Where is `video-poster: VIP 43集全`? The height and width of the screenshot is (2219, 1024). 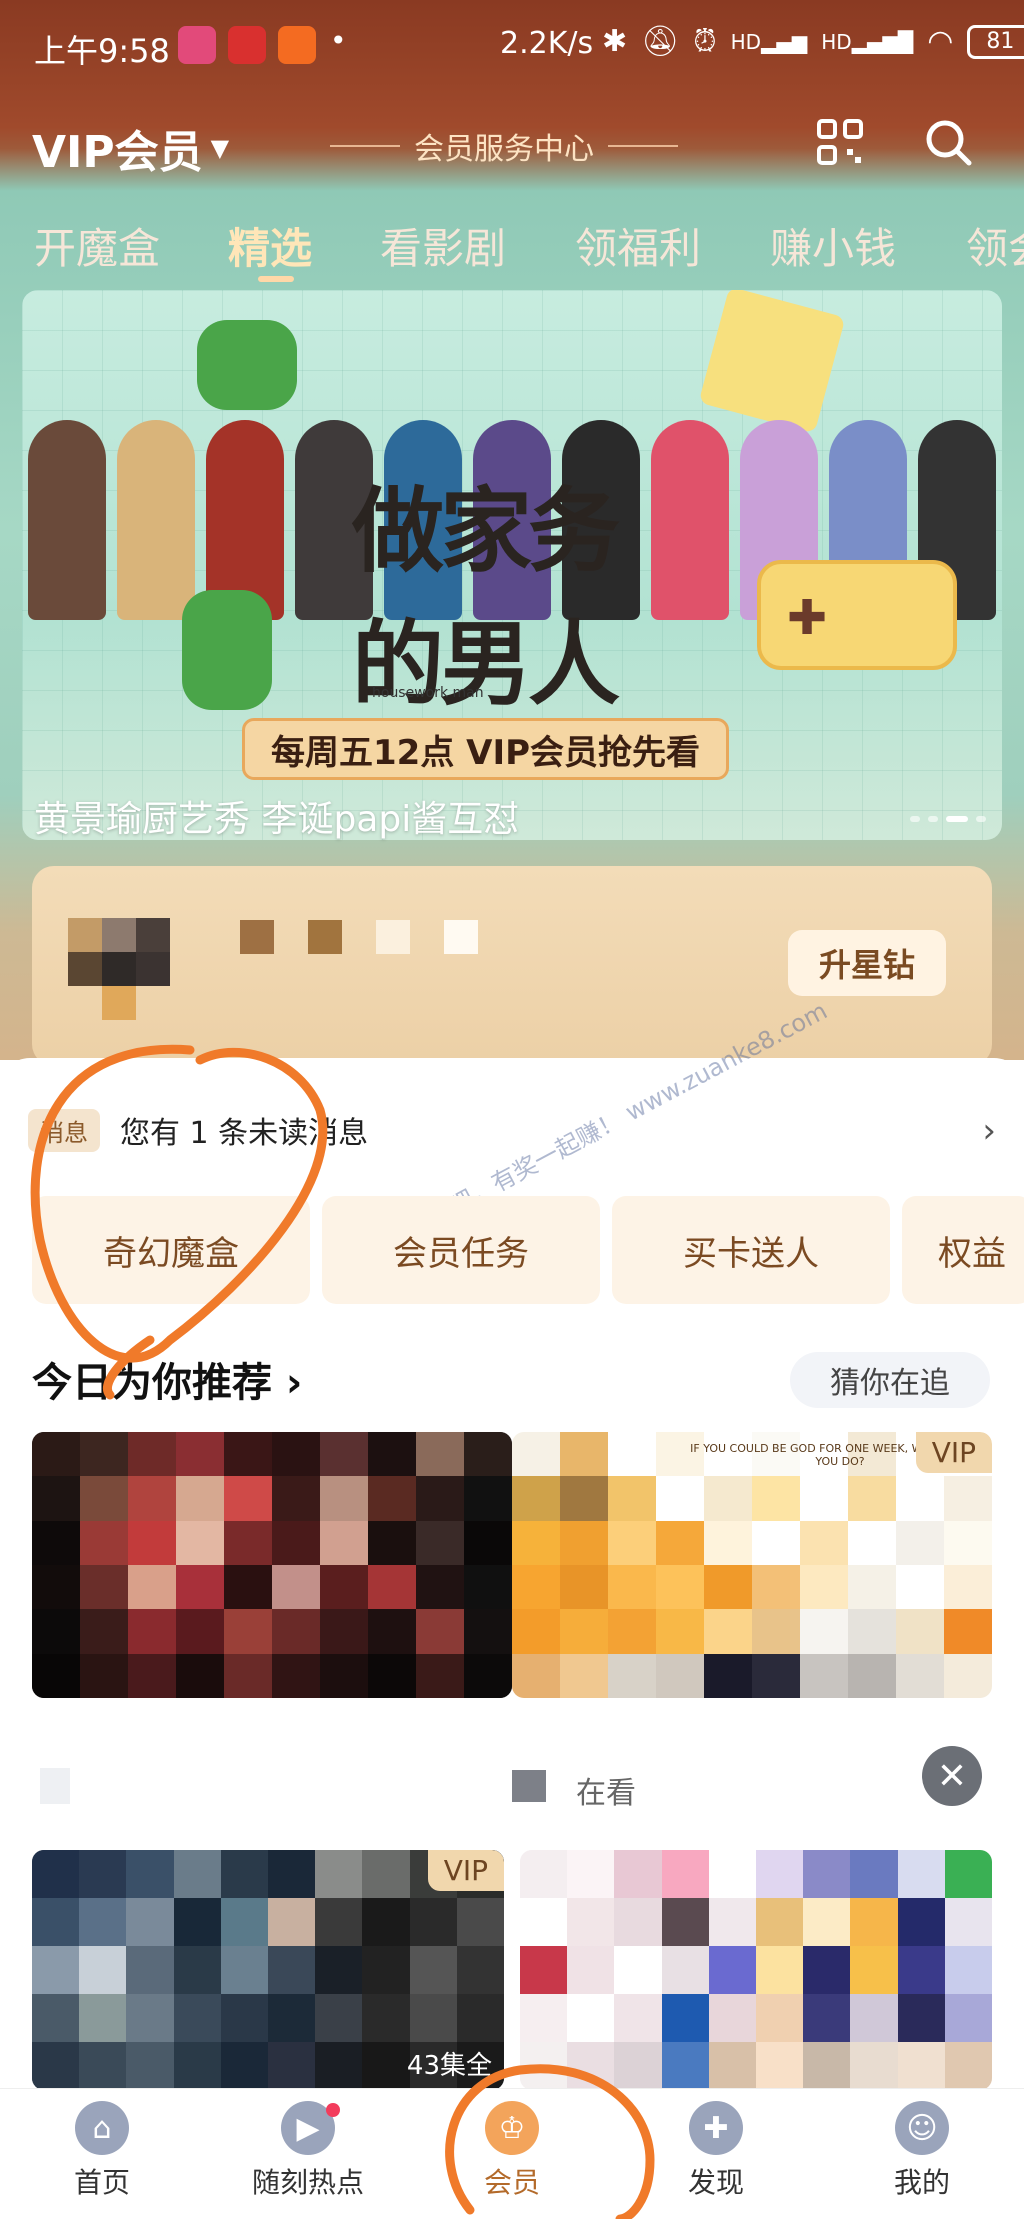
video-poster: VIP 43集全 is located at coordinates (268, 1970).